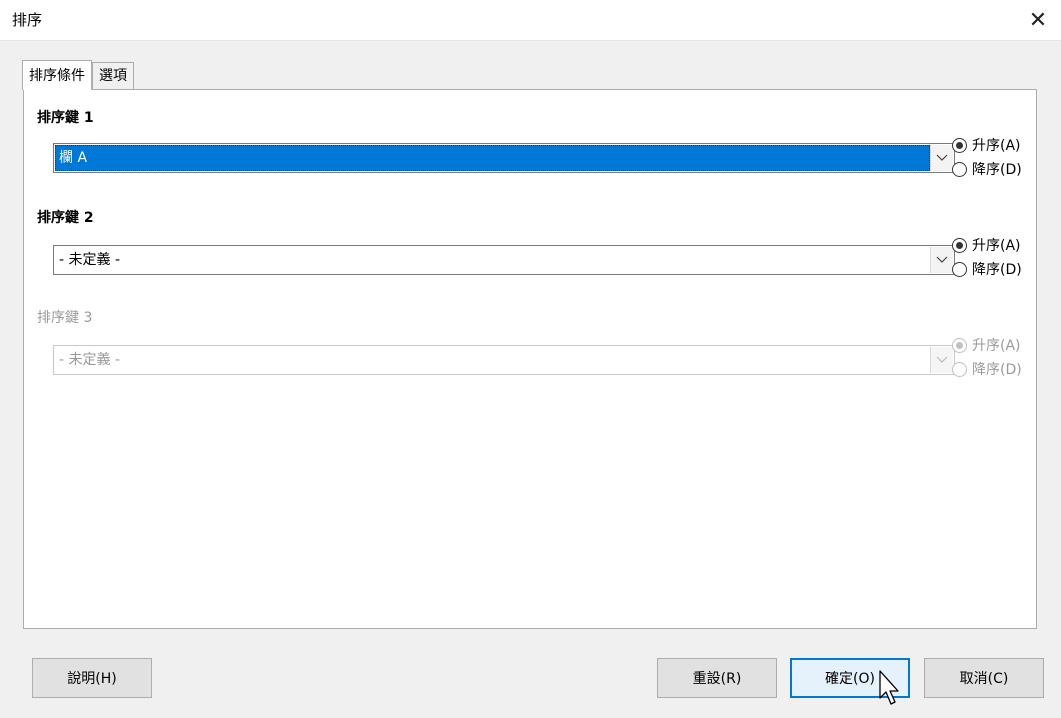 Image resolution: width=1061 pixels, height=718 pixels. What do you see at coordinates (504, 360) in the screenshot?
I see `sort-key-3-dropdown: - 未定義 -` at bounding box center [504, 360].